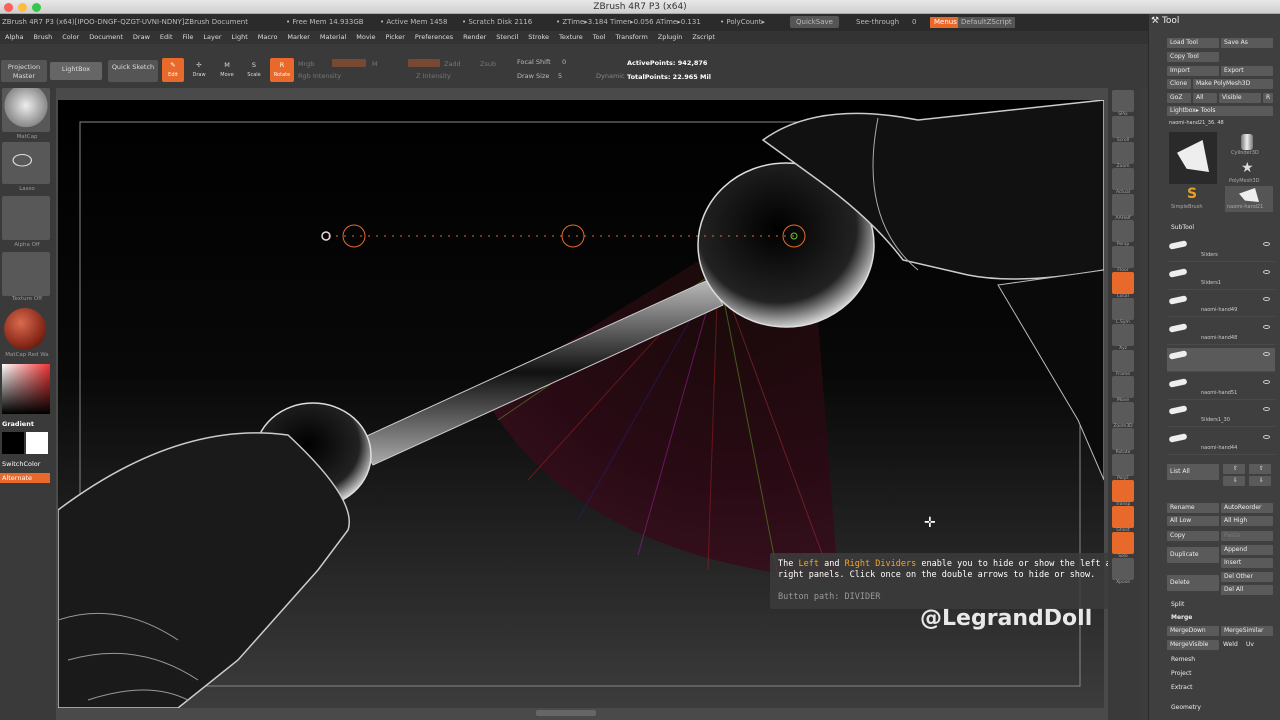 The image size is (1280, 720). Describe the element at coordinates (571, 37) in the screenshot. I see `menu-texture: Texture` at that location.